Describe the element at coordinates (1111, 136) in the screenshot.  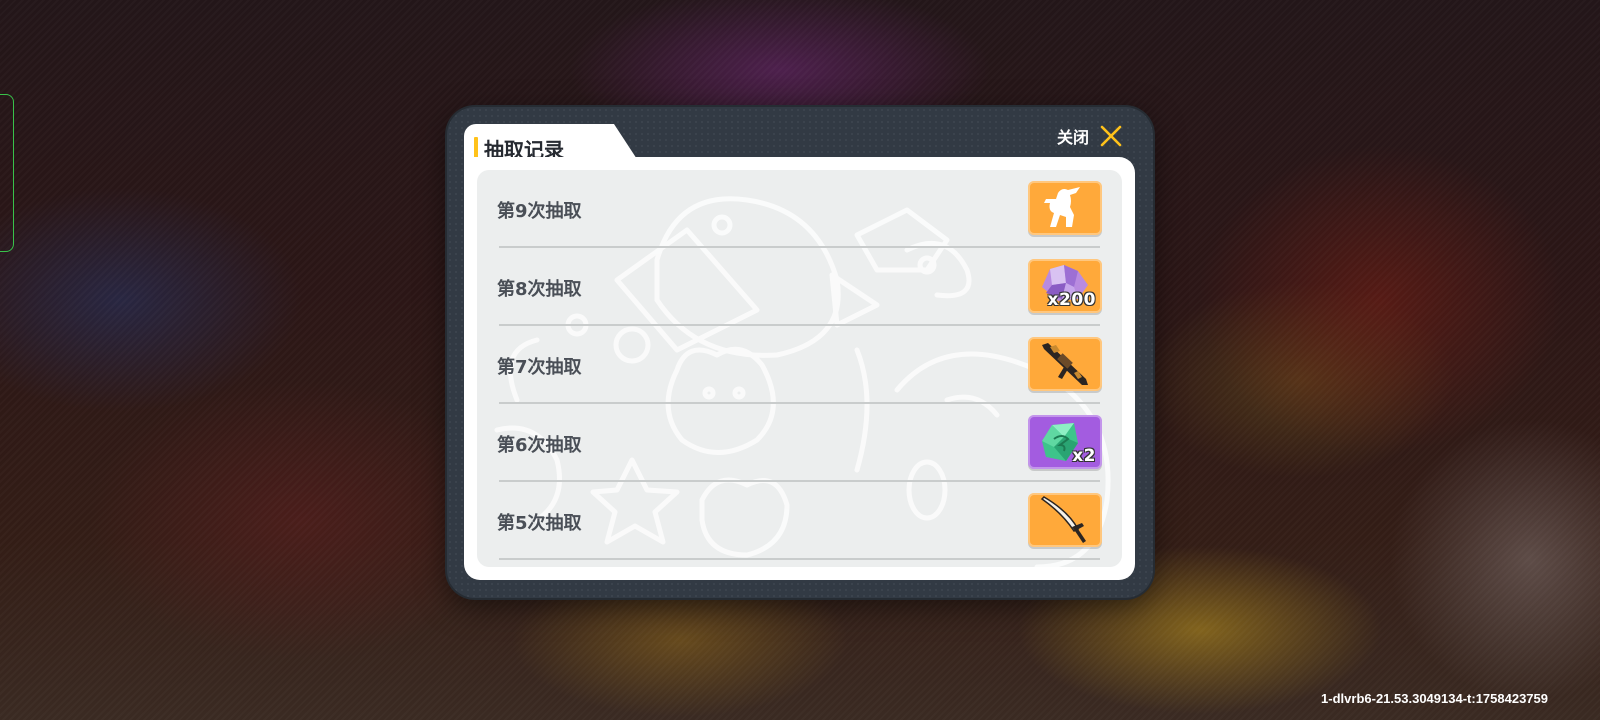
I see `close-x-icon` at that location.